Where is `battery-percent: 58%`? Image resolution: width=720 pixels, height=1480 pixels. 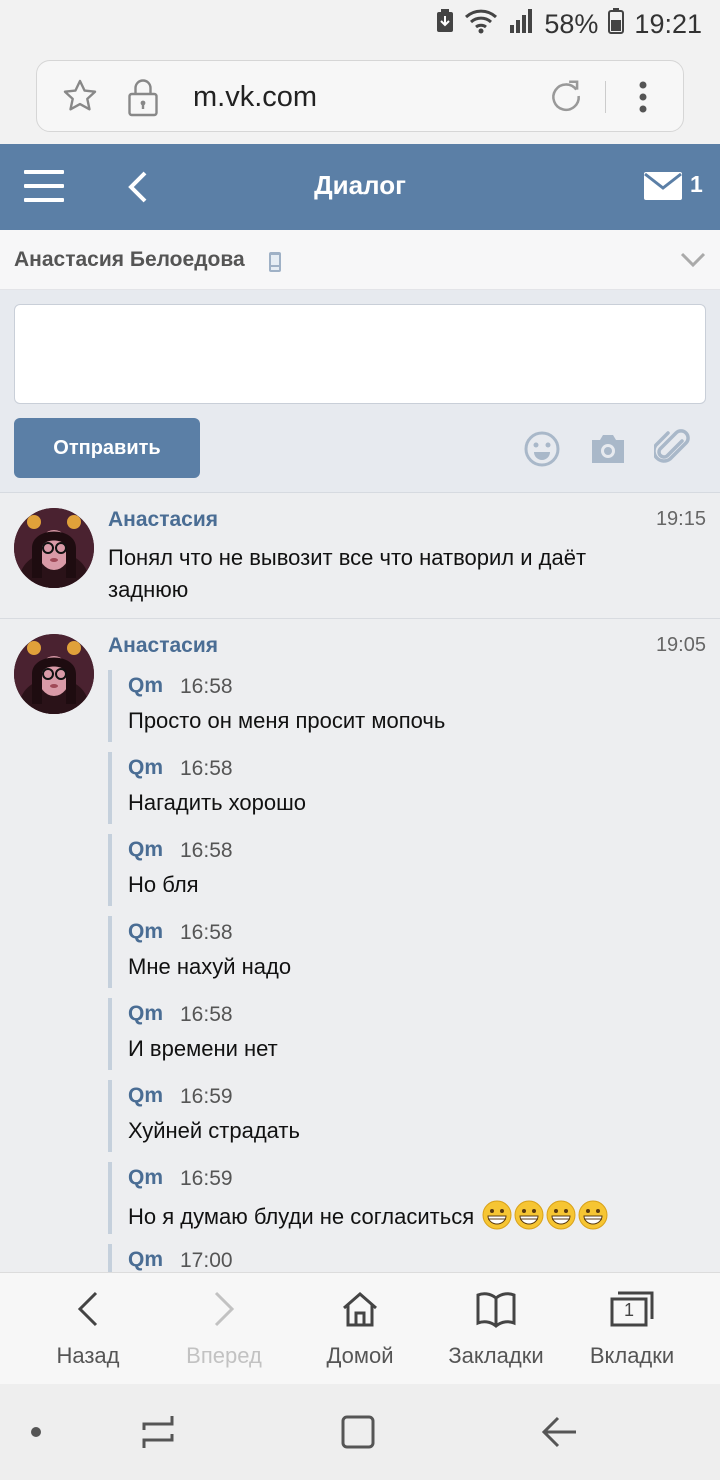
battery-percent: 58% is located at coordinates (571, 24).